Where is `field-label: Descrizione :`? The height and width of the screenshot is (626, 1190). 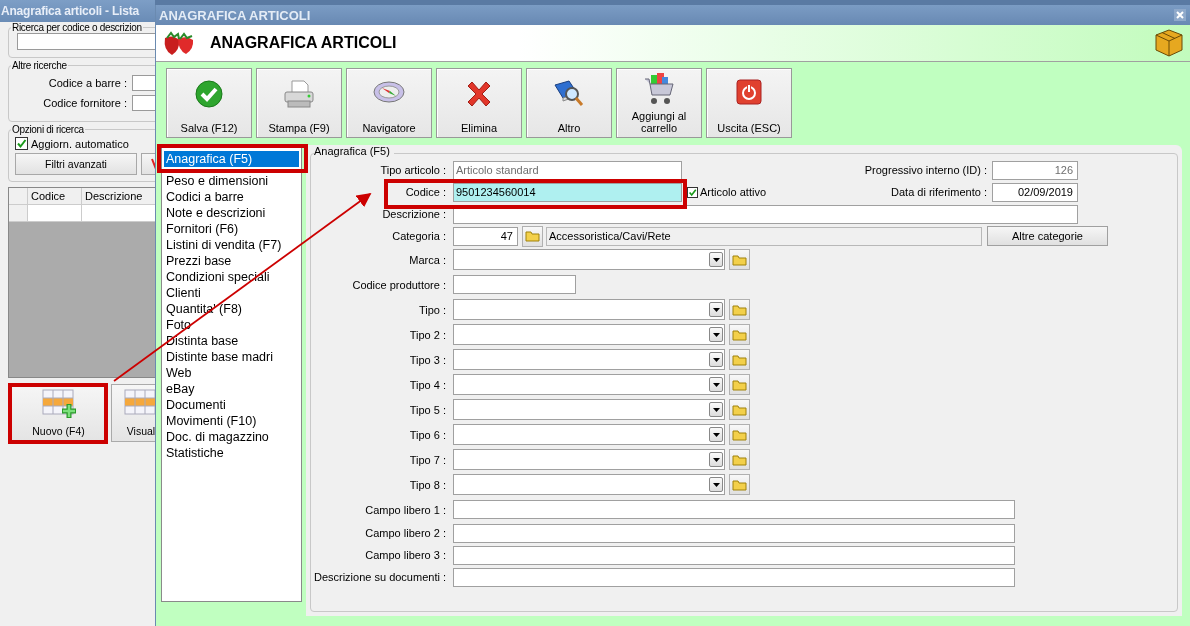
field-label: Descrizione : is located at coordinates (413, 214).